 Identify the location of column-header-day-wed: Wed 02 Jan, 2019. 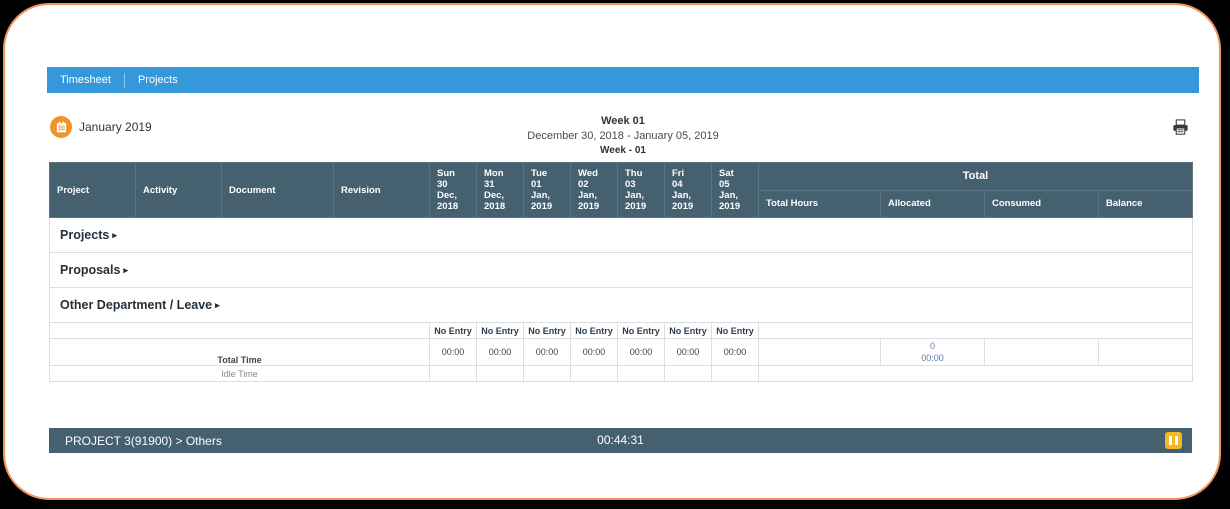
(594, 190).